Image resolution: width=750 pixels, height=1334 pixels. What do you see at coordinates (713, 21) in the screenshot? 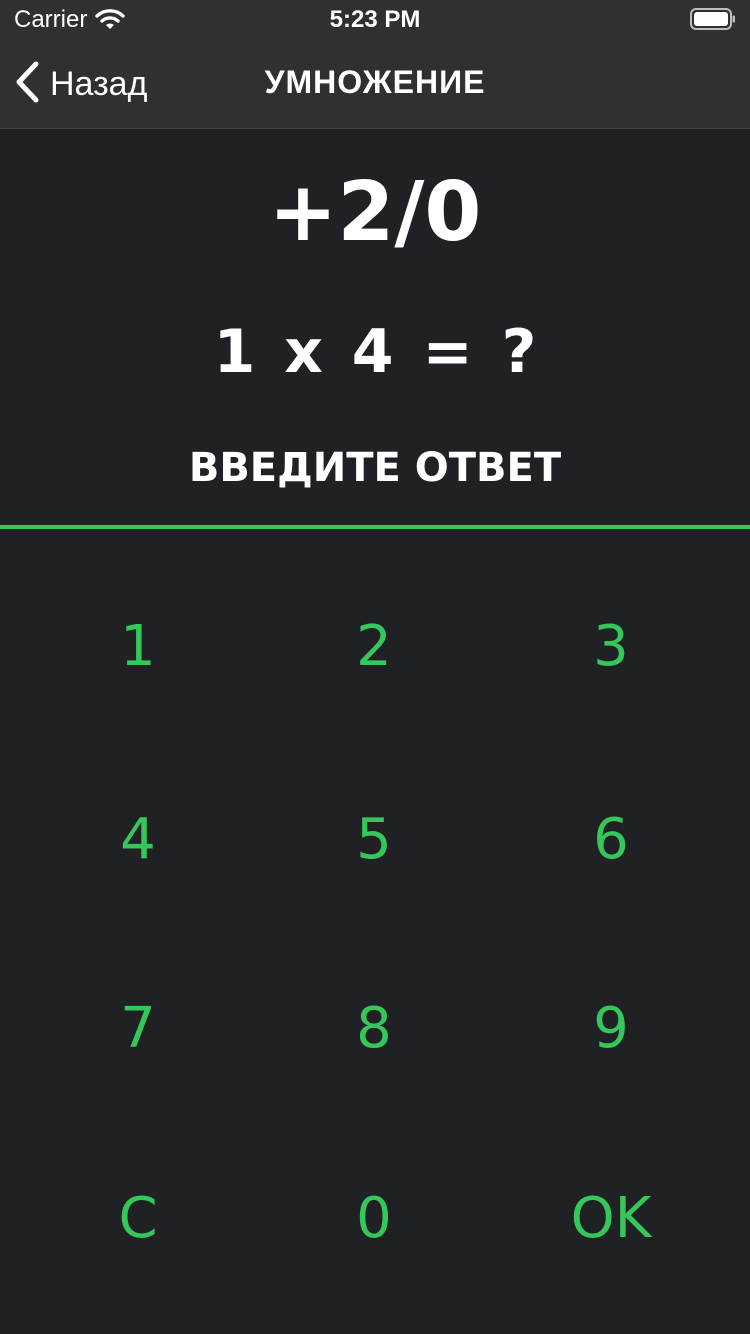
I see `battery-icon` at bounding box center [713, 21].